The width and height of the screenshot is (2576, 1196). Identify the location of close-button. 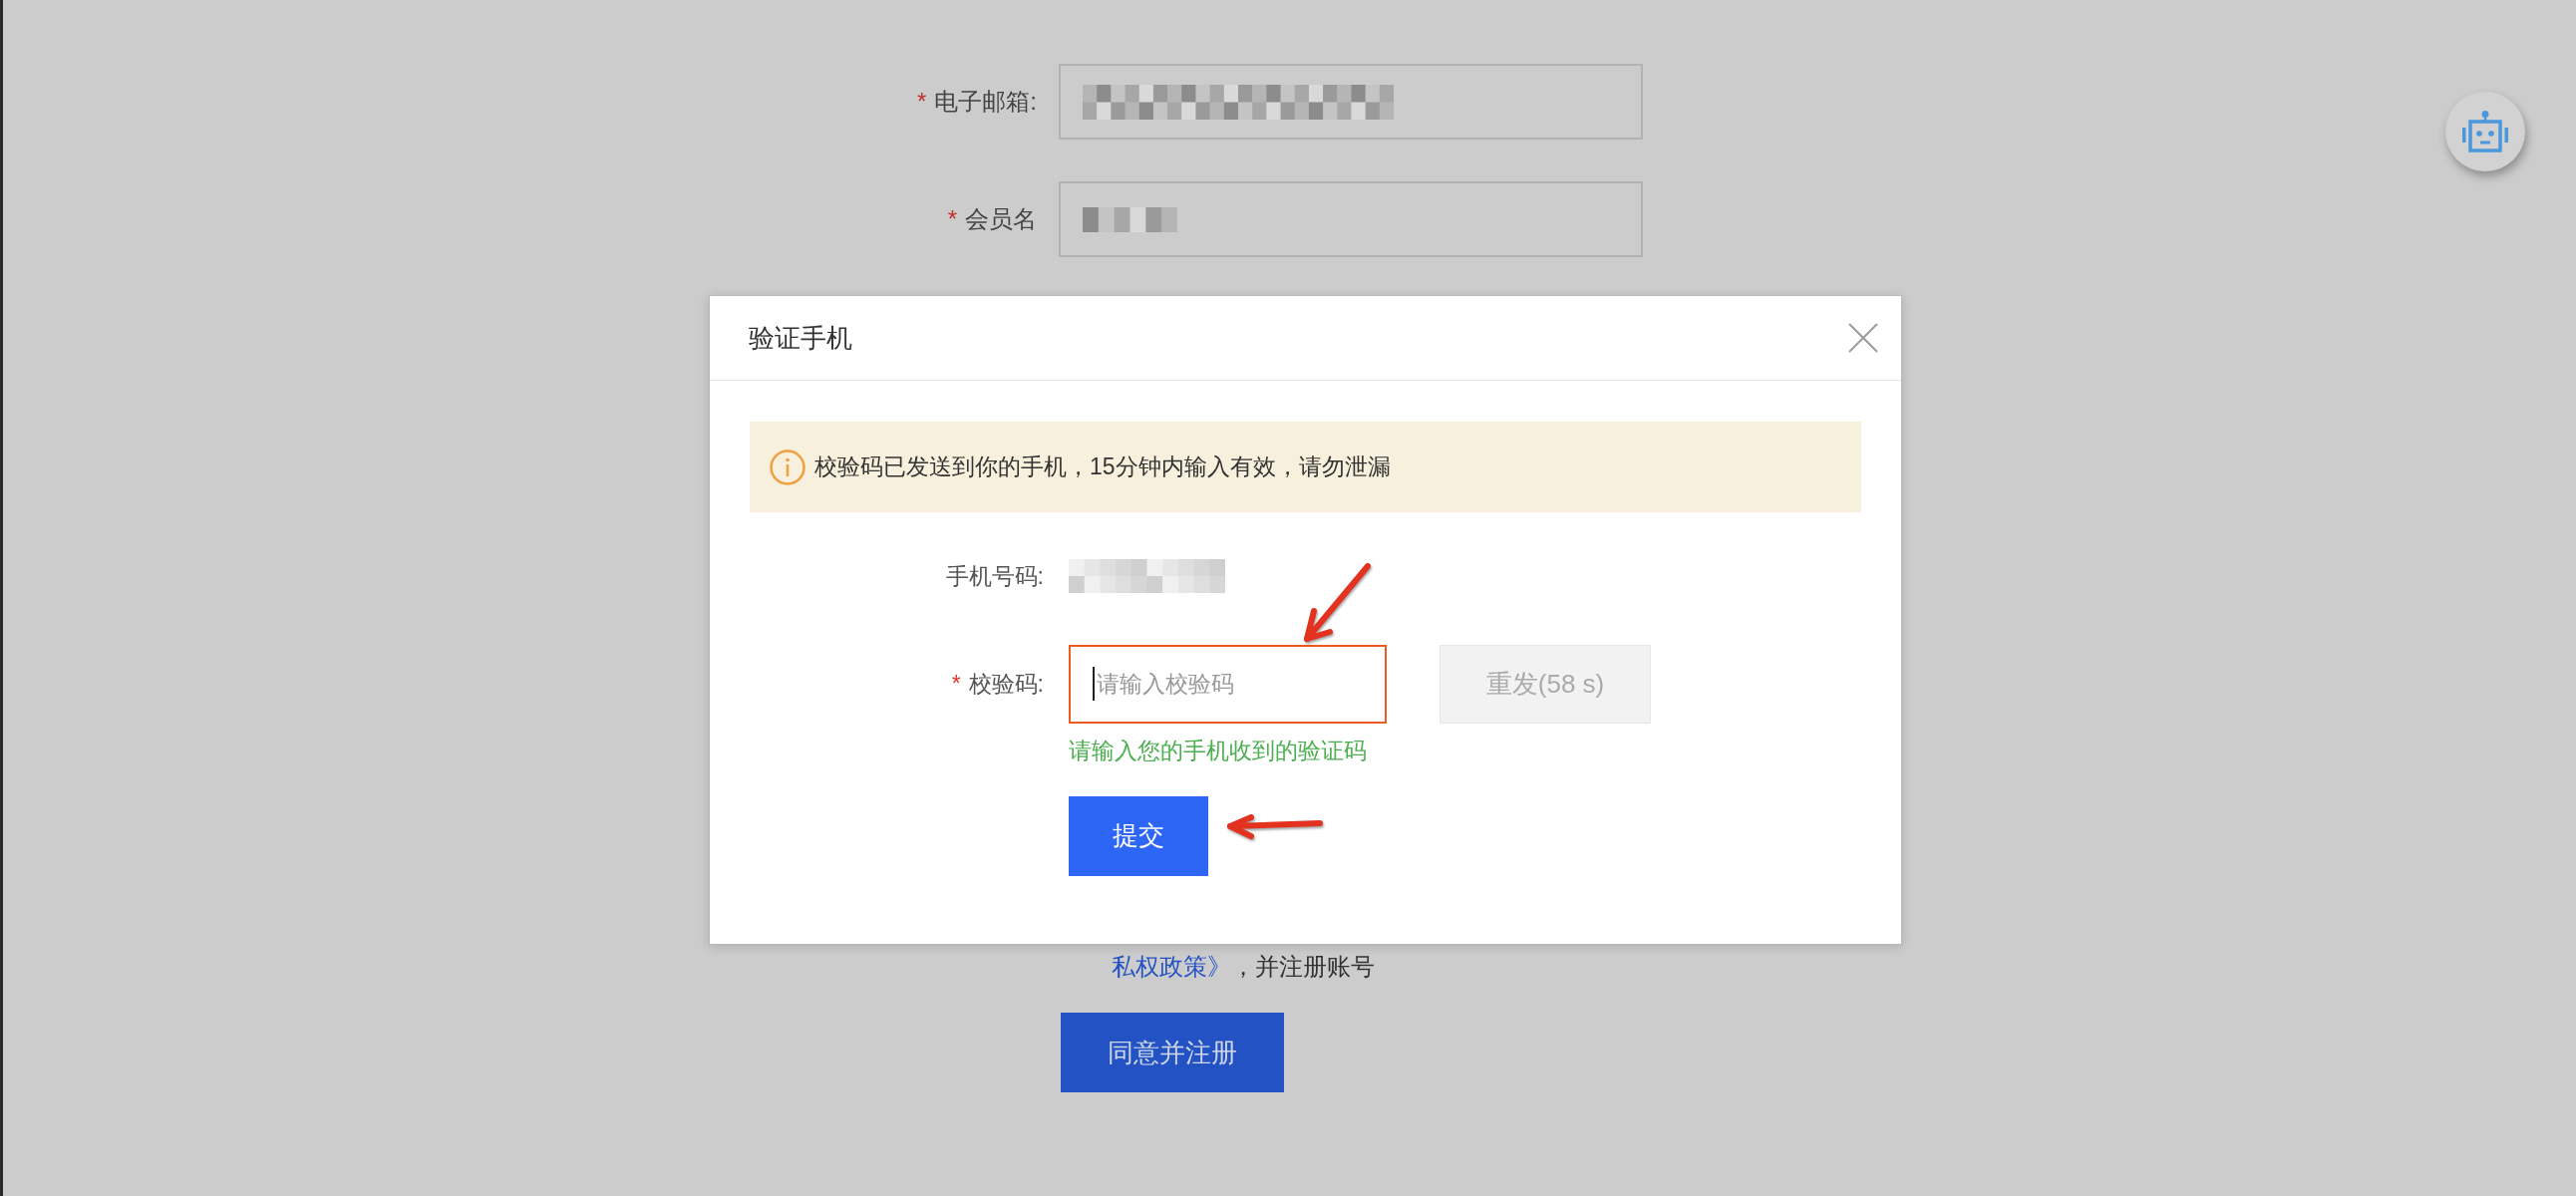
(1863, 338).